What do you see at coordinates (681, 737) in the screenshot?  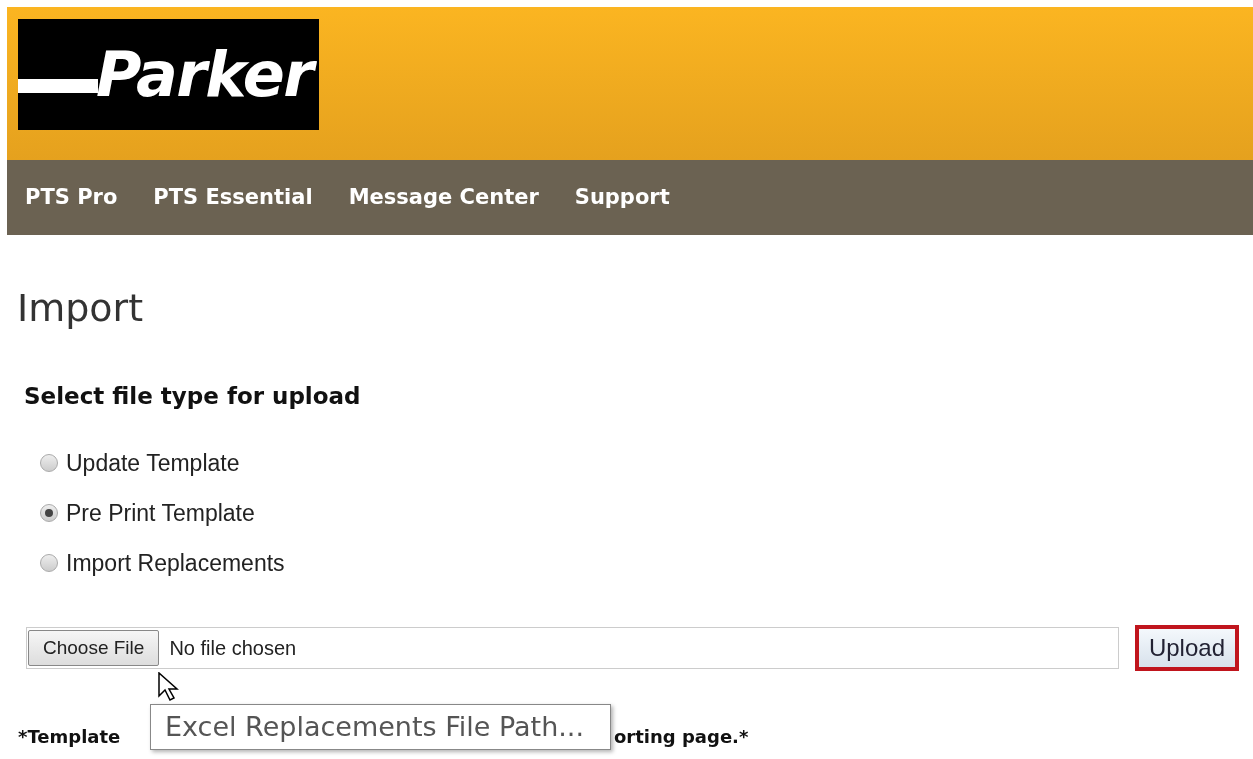 I see `note-text: orting page.*` at bounding box center [681, 737].